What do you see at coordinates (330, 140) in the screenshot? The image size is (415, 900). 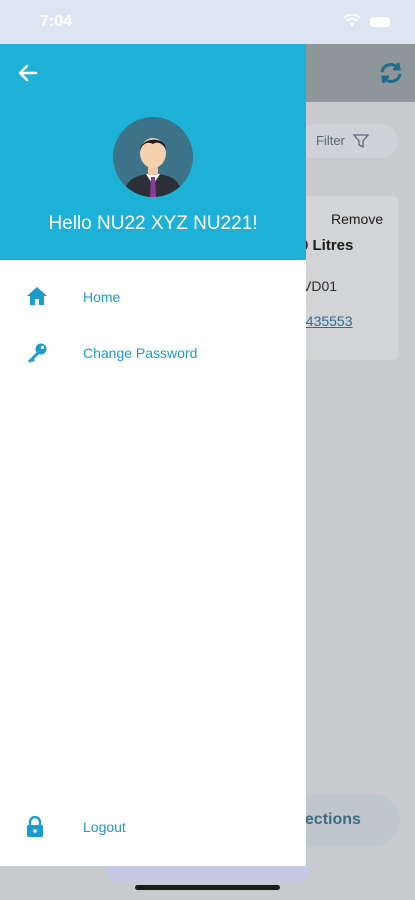 I see `filter-label: Filter` at bounding box center [330, 140].